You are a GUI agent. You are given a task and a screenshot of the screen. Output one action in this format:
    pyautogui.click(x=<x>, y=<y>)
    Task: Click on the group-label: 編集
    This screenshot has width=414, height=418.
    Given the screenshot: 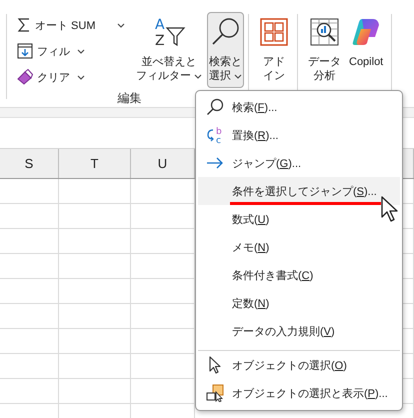 What is the action you would take?
    pyautogui.click(x=130, y=98)
    